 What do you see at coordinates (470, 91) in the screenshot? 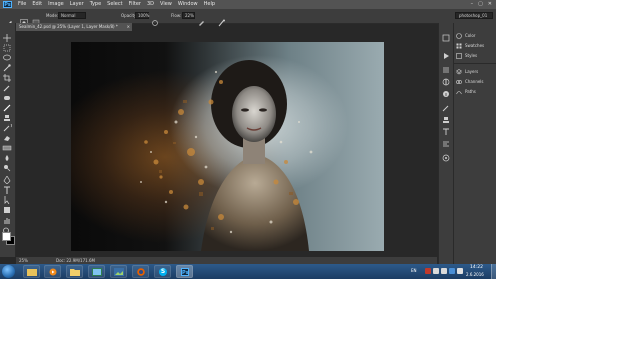
I see `panel-label-paths: Paths` at bounding box center [470, 91].